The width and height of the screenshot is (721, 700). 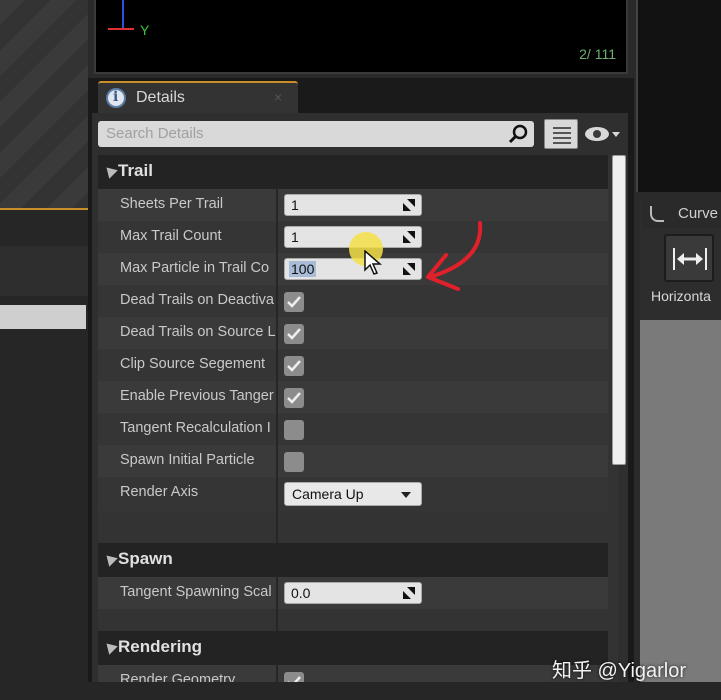 I want to click on prop-row-clip-source-segment: Clip Source Segement, so click(x=353, y=365).